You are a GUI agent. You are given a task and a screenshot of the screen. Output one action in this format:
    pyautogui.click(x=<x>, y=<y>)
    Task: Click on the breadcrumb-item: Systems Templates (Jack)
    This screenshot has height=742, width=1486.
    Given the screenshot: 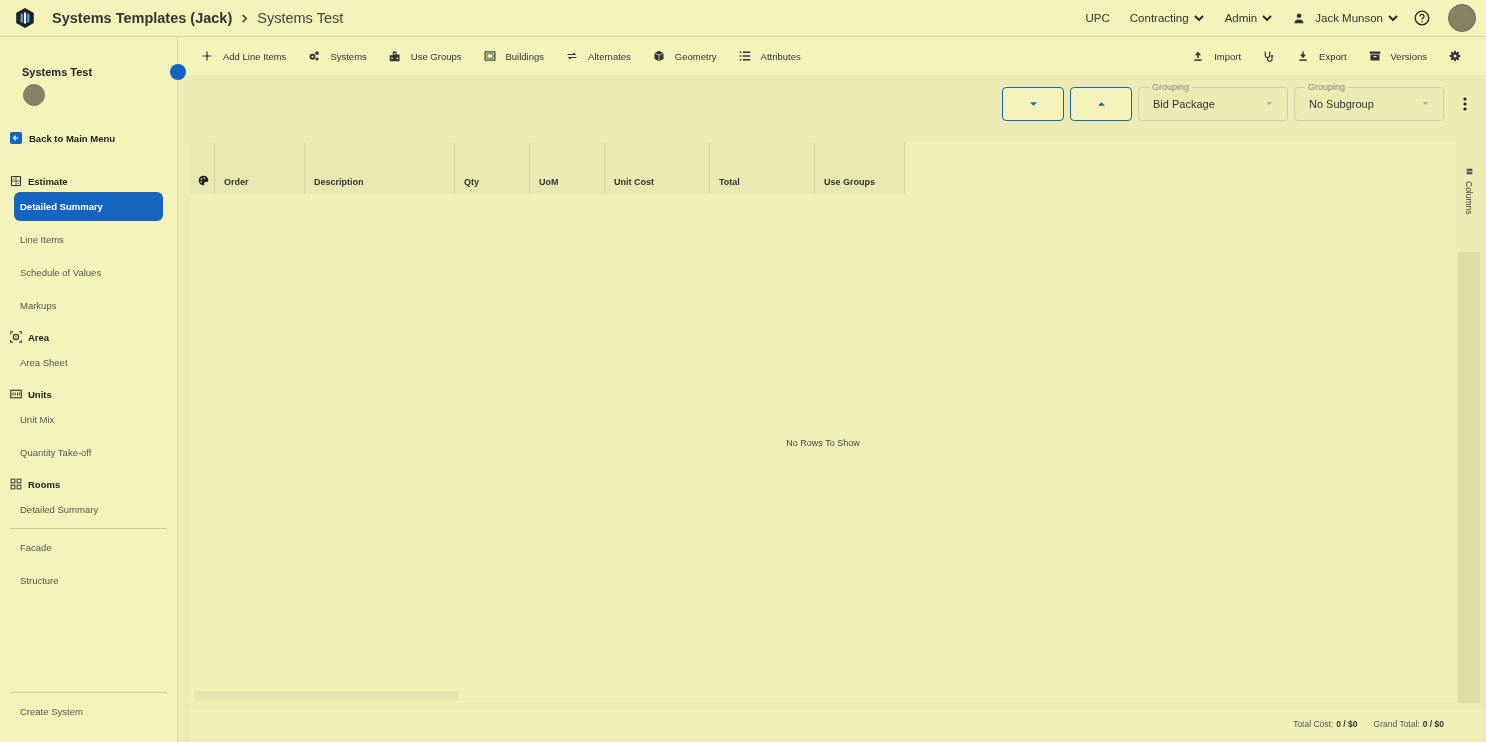 What is the action you would take?
    pyautogui.click(x=142, y=18)
    